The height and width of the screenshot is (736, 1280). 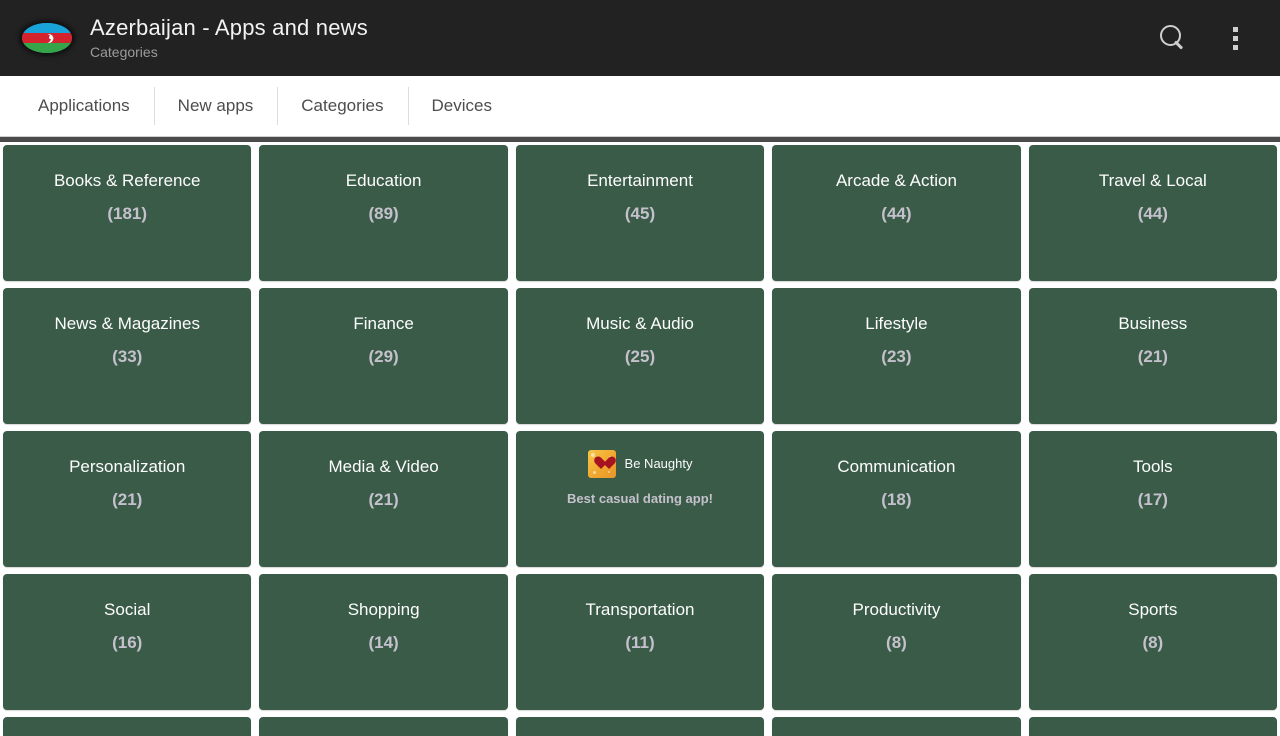 What do you see at coordinates (1152, 180) in the screenshot?
I see `category-name: Travel & Local` at bounding box center [1152, 180].